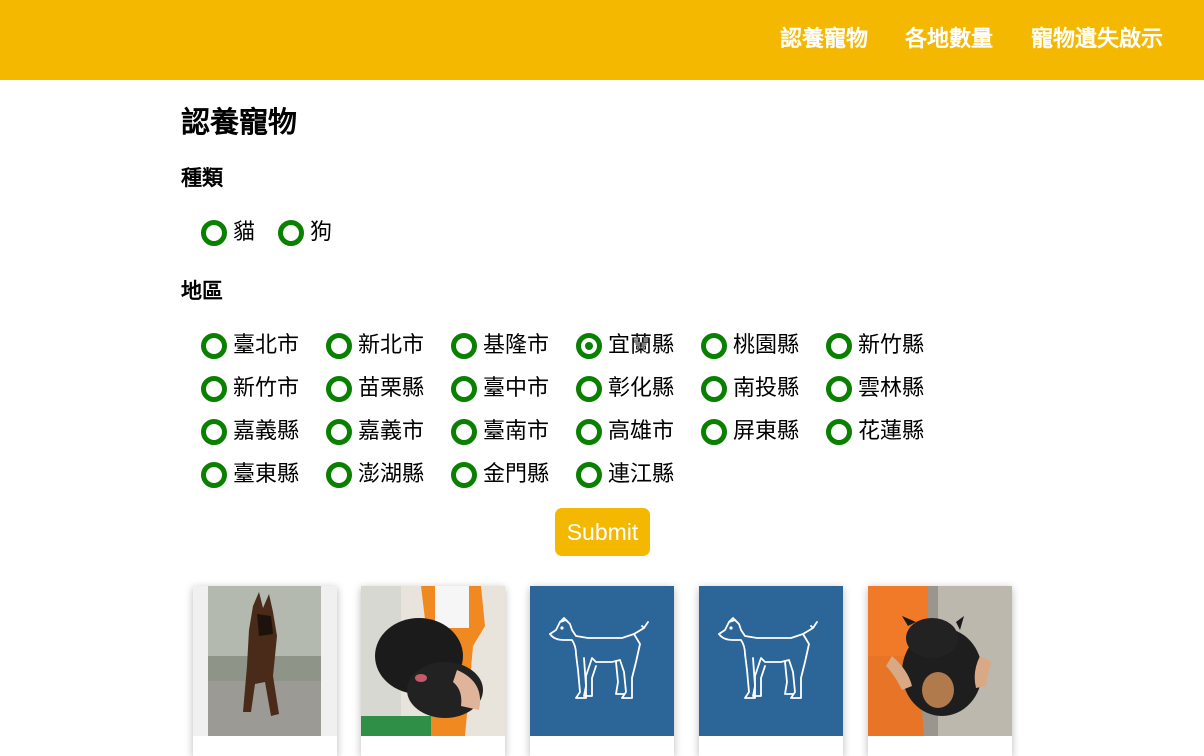 The image size is (1204, 756). What do you see at coordinates (824, 40) in the screenshot?
I see `nav-link-adopt: 認養寵物` at bounding box center [824, 40].